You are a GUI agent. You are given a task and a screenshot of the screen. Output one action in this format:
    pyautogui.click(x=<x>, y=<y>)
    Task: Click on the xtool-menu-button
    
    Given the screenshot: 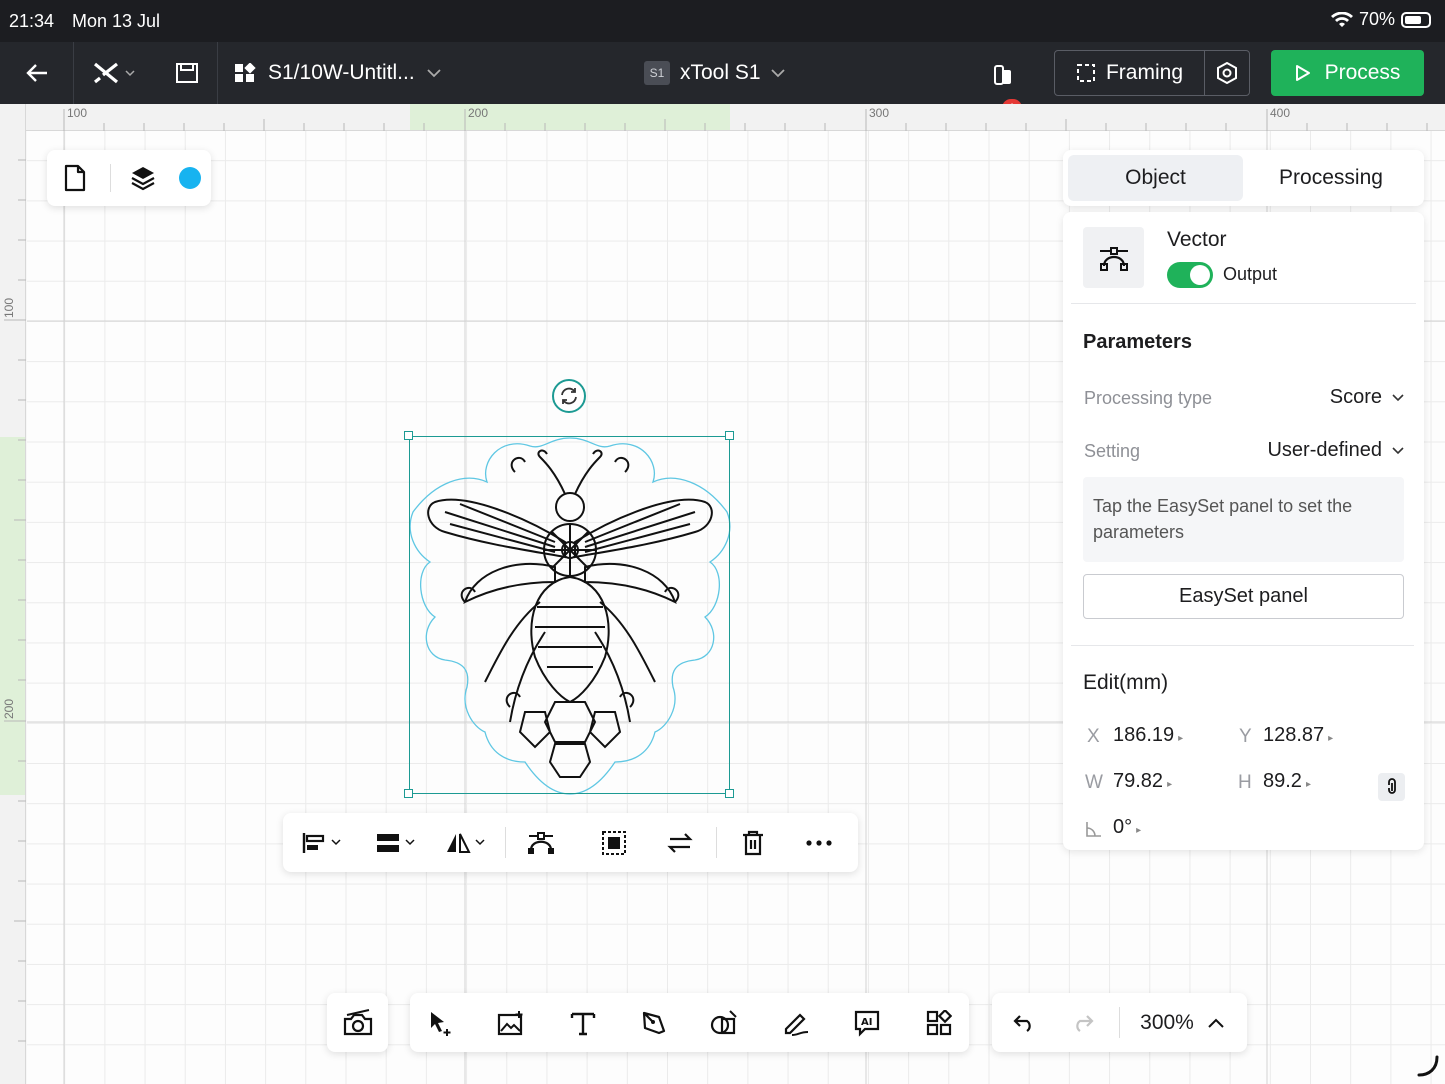 What is the action you would take?
    pyautogui.click(x=114, y=73)
    